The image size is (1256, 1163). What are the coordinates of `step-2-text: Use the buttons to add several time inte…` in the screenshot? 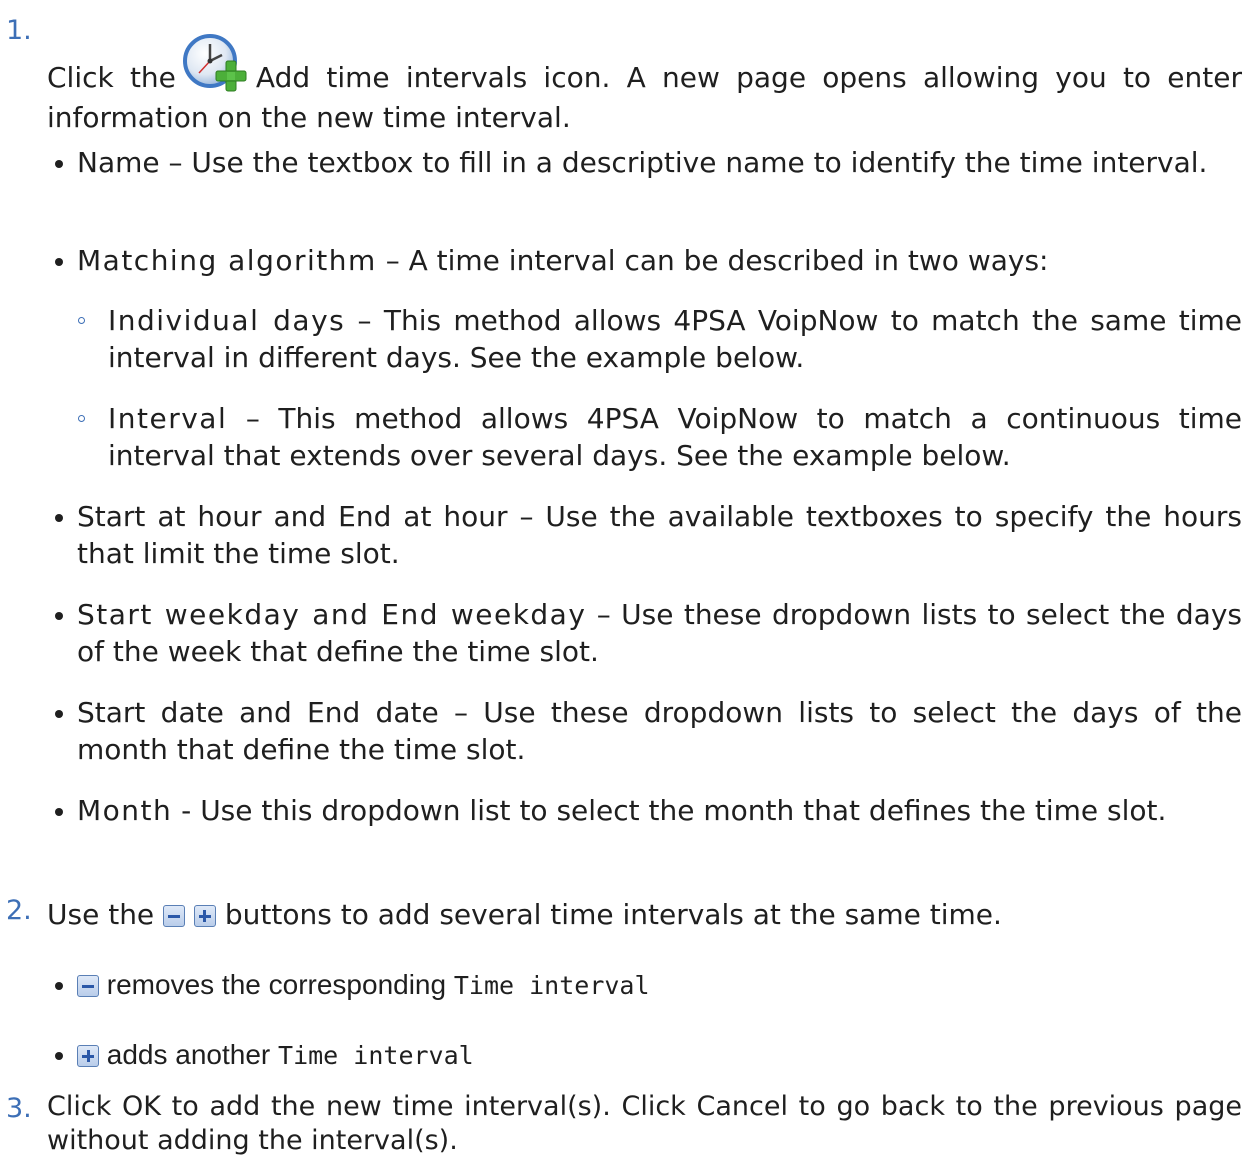 It's located at (644, 914).